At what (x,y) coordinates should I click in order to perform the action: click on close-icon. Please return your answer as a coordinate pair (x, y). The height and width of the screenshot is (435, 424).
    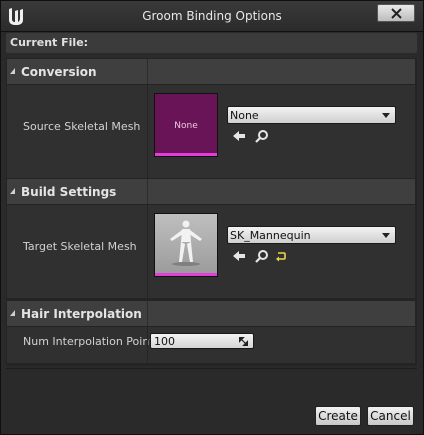
    Looking at the image, I should click on (396, 13).